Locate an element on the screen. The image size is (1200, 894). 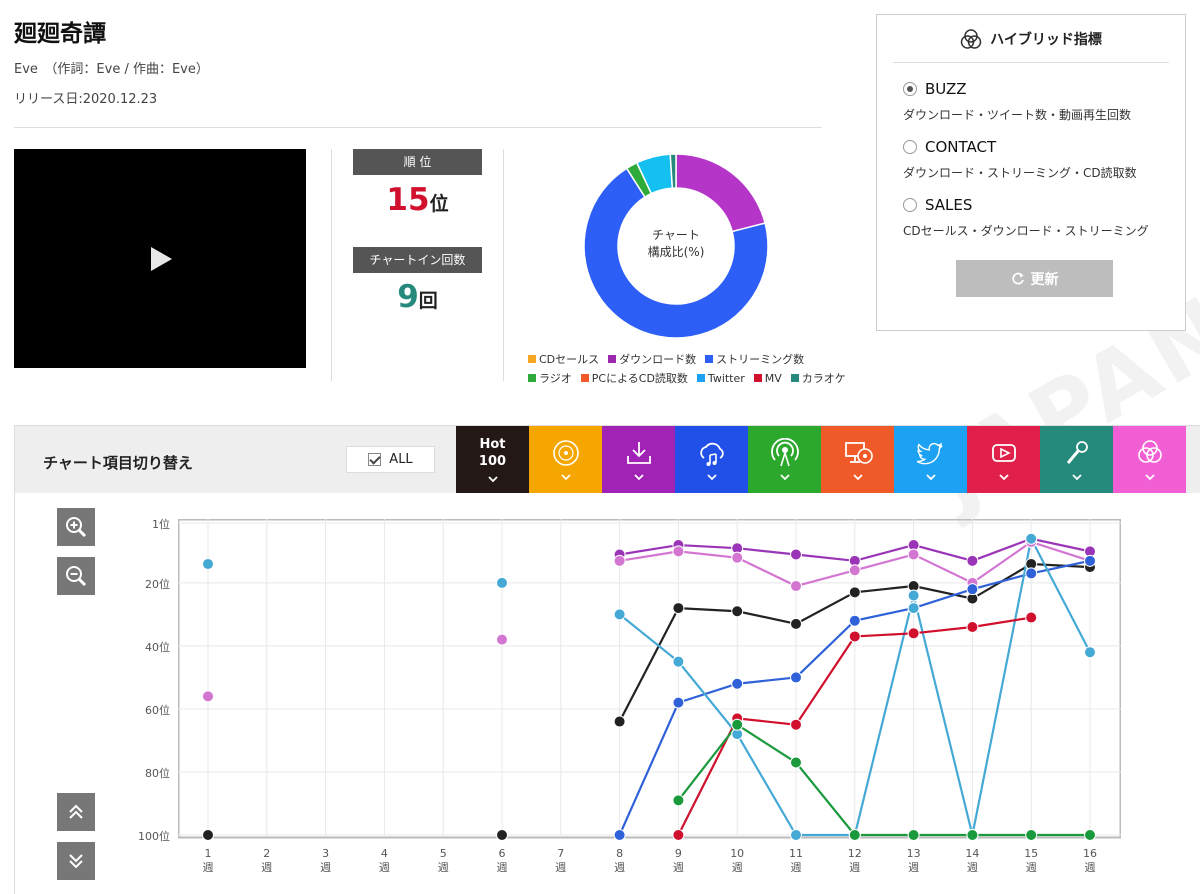
chart-category-radio is located at coordinates (784, 459).